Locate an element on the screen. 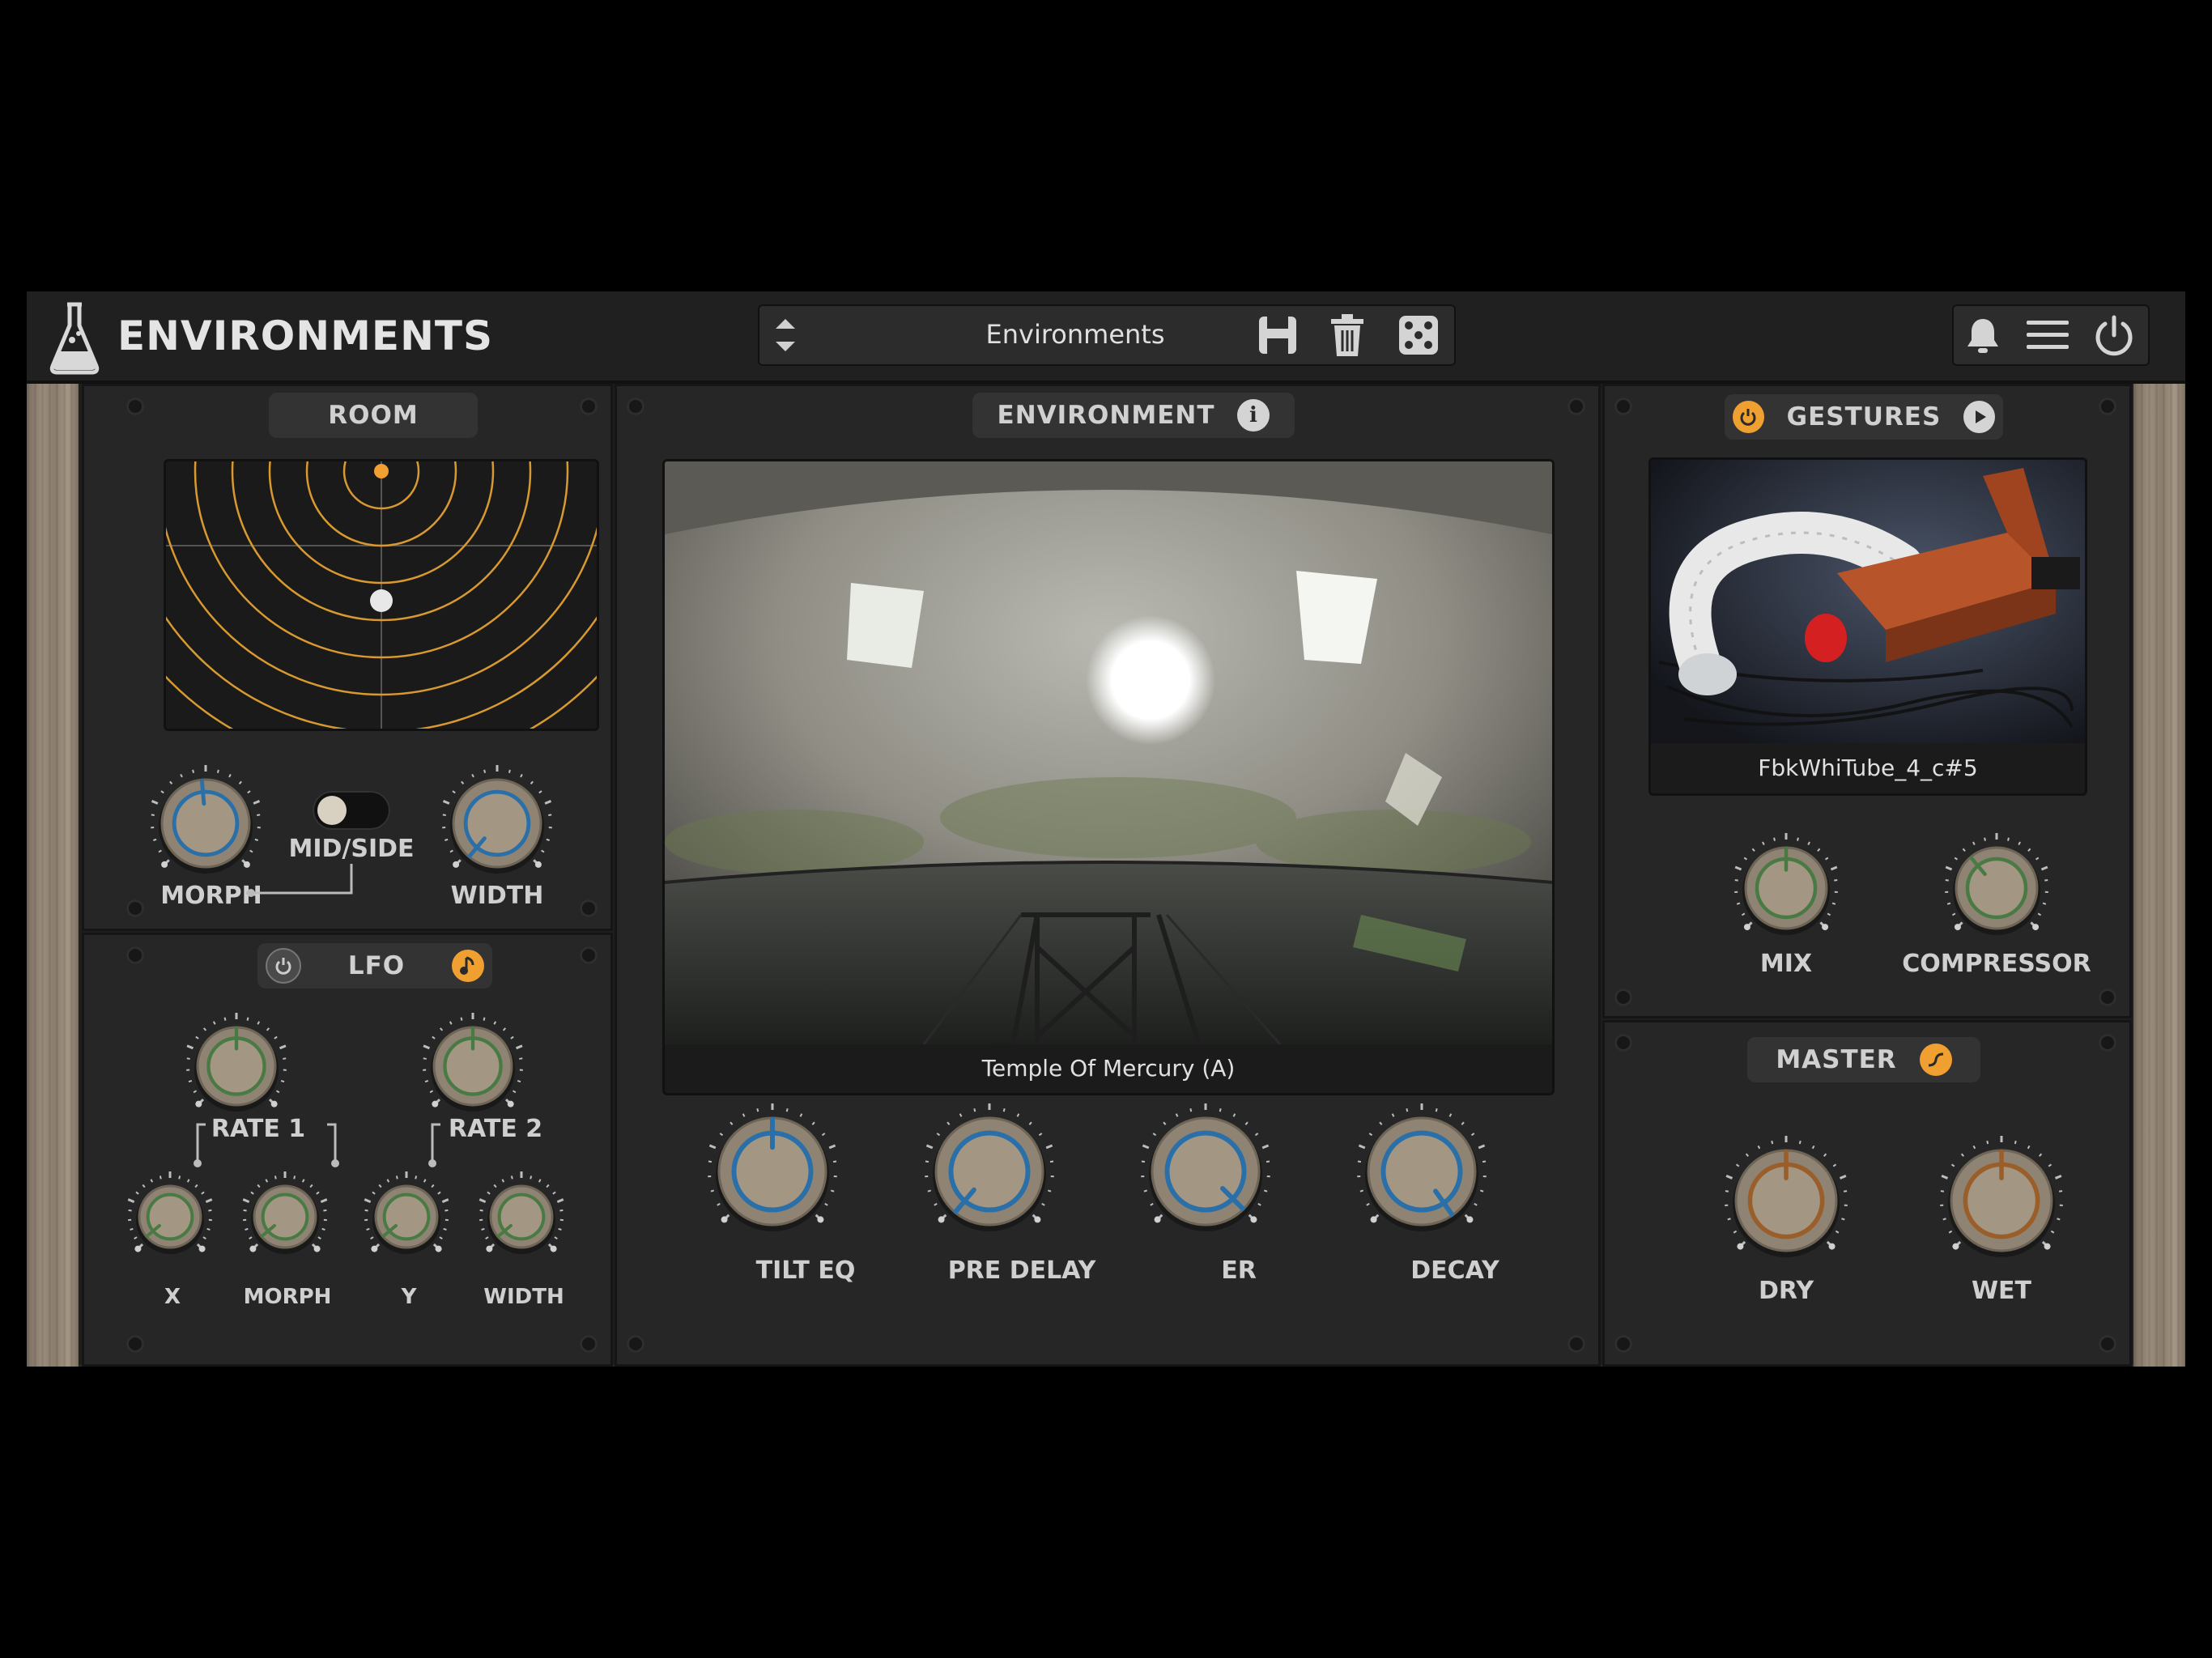 The height and width of the screenshot is (1658, 2212). mix-label: MIX is located at coordinates (1786, 964).